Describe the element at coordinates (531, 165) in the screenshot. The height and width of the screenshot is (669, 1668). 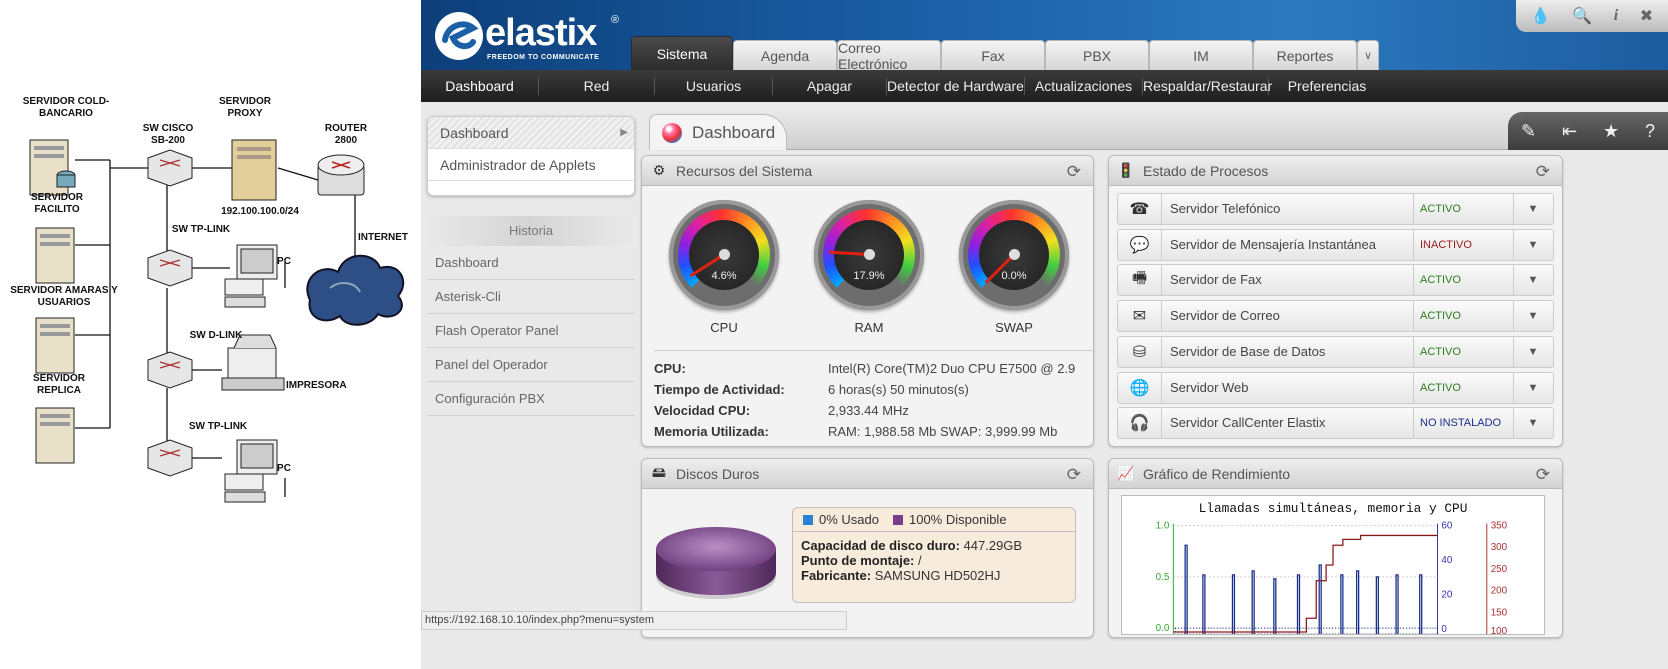
I see `applets-item-admin: Administrador de Applets` at that location.